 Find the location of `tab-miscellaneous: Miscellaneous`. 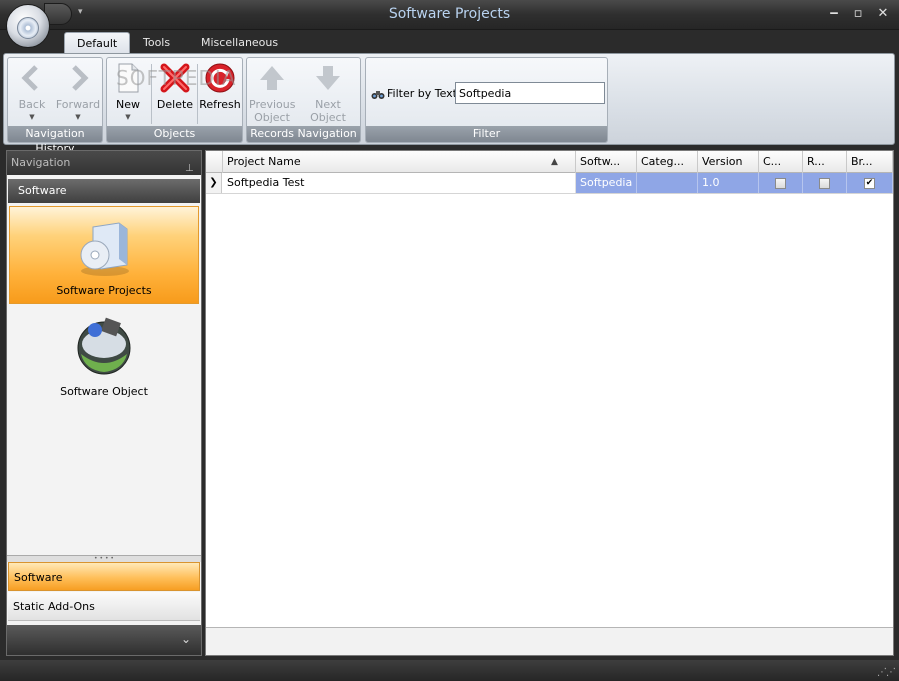

tab-miscellaneous: Miscellaneous is located at coordinates (239, 43).